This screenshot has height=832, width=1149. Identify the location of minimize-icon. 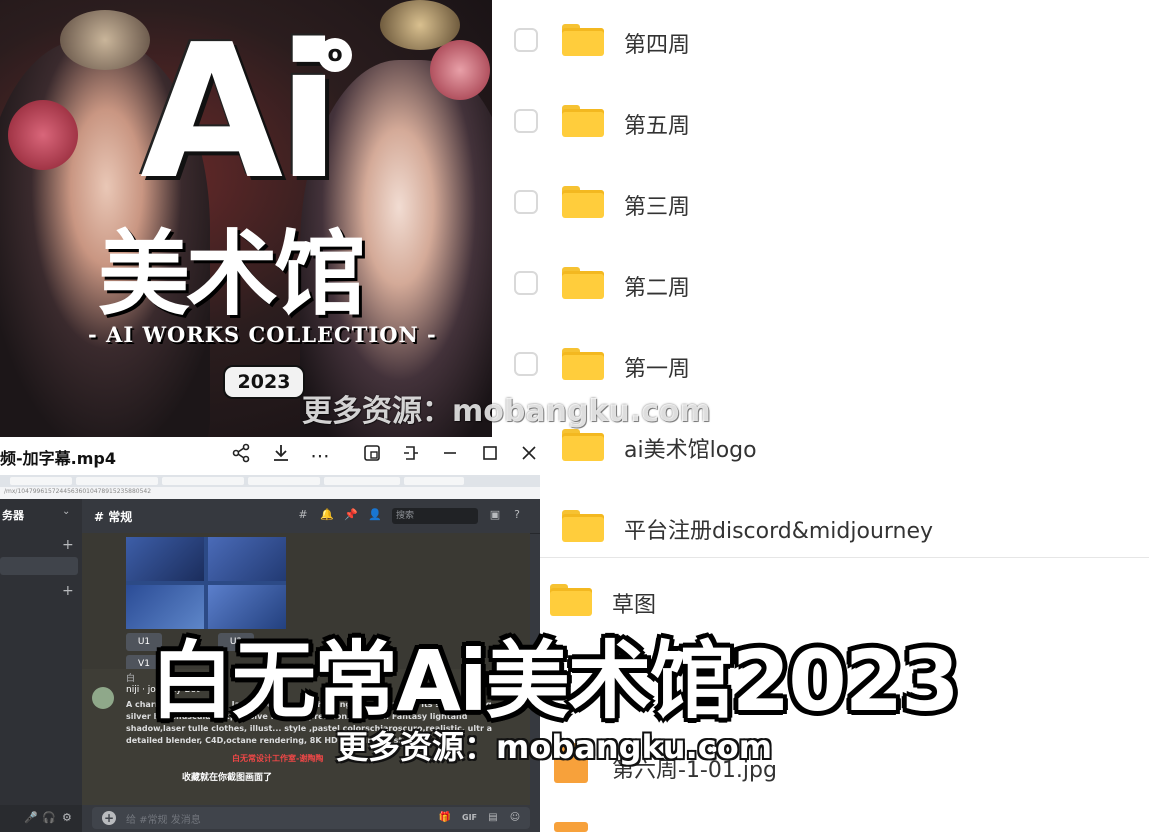
(450, 456).